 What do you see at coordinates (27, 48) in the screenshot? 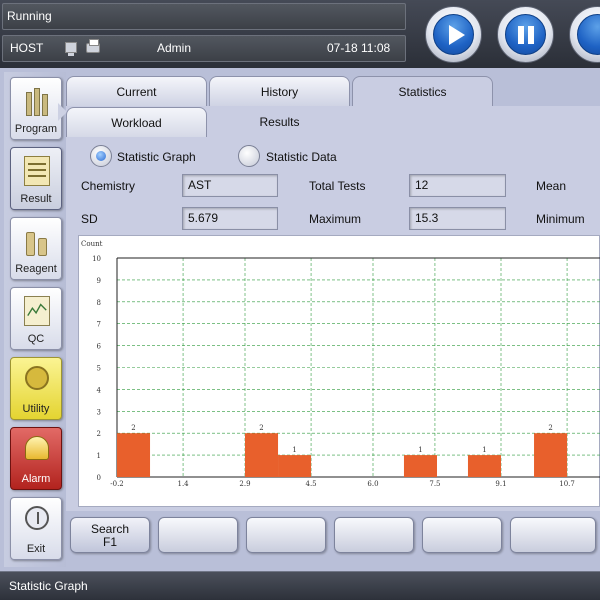
I see `host-label: HOST` at bounding box center [27, 48].